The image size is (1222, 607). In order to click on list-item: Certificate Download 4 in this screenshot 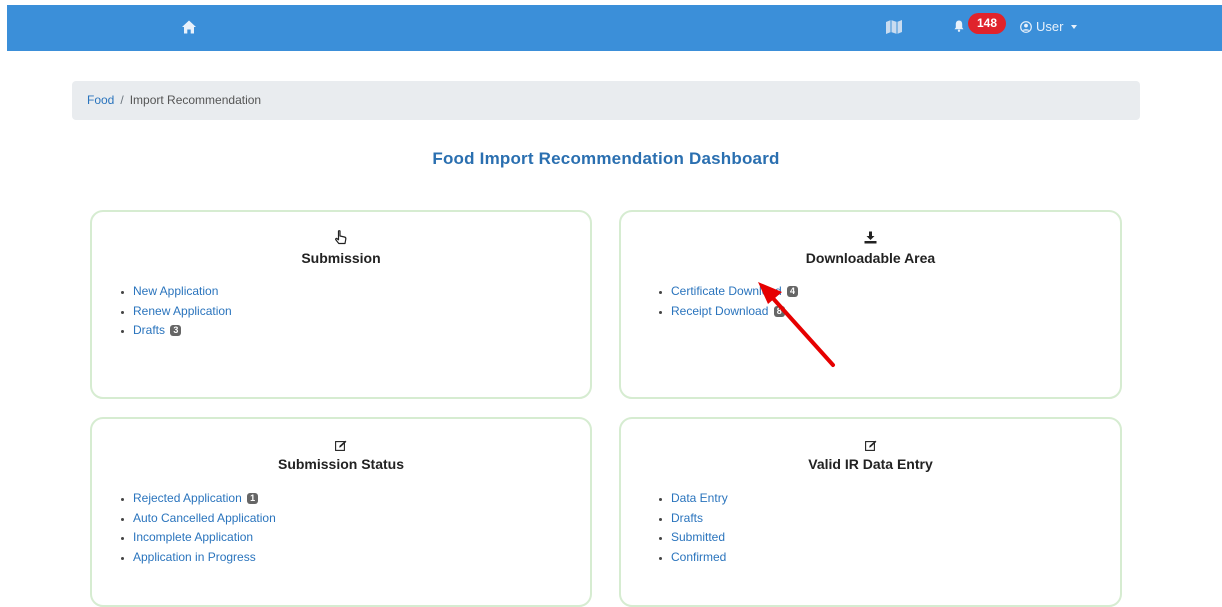, I will do `click(727, 292)`.